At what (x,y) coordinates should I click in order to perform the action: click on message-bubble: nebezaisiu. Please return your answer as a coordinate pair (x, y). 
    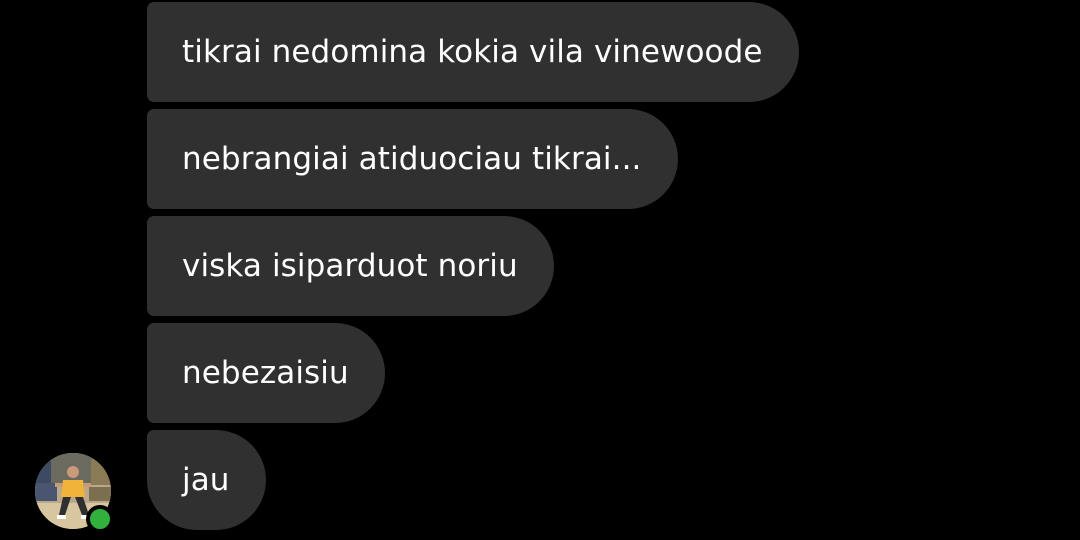
    Looking at the image, I should click on (266, 373).